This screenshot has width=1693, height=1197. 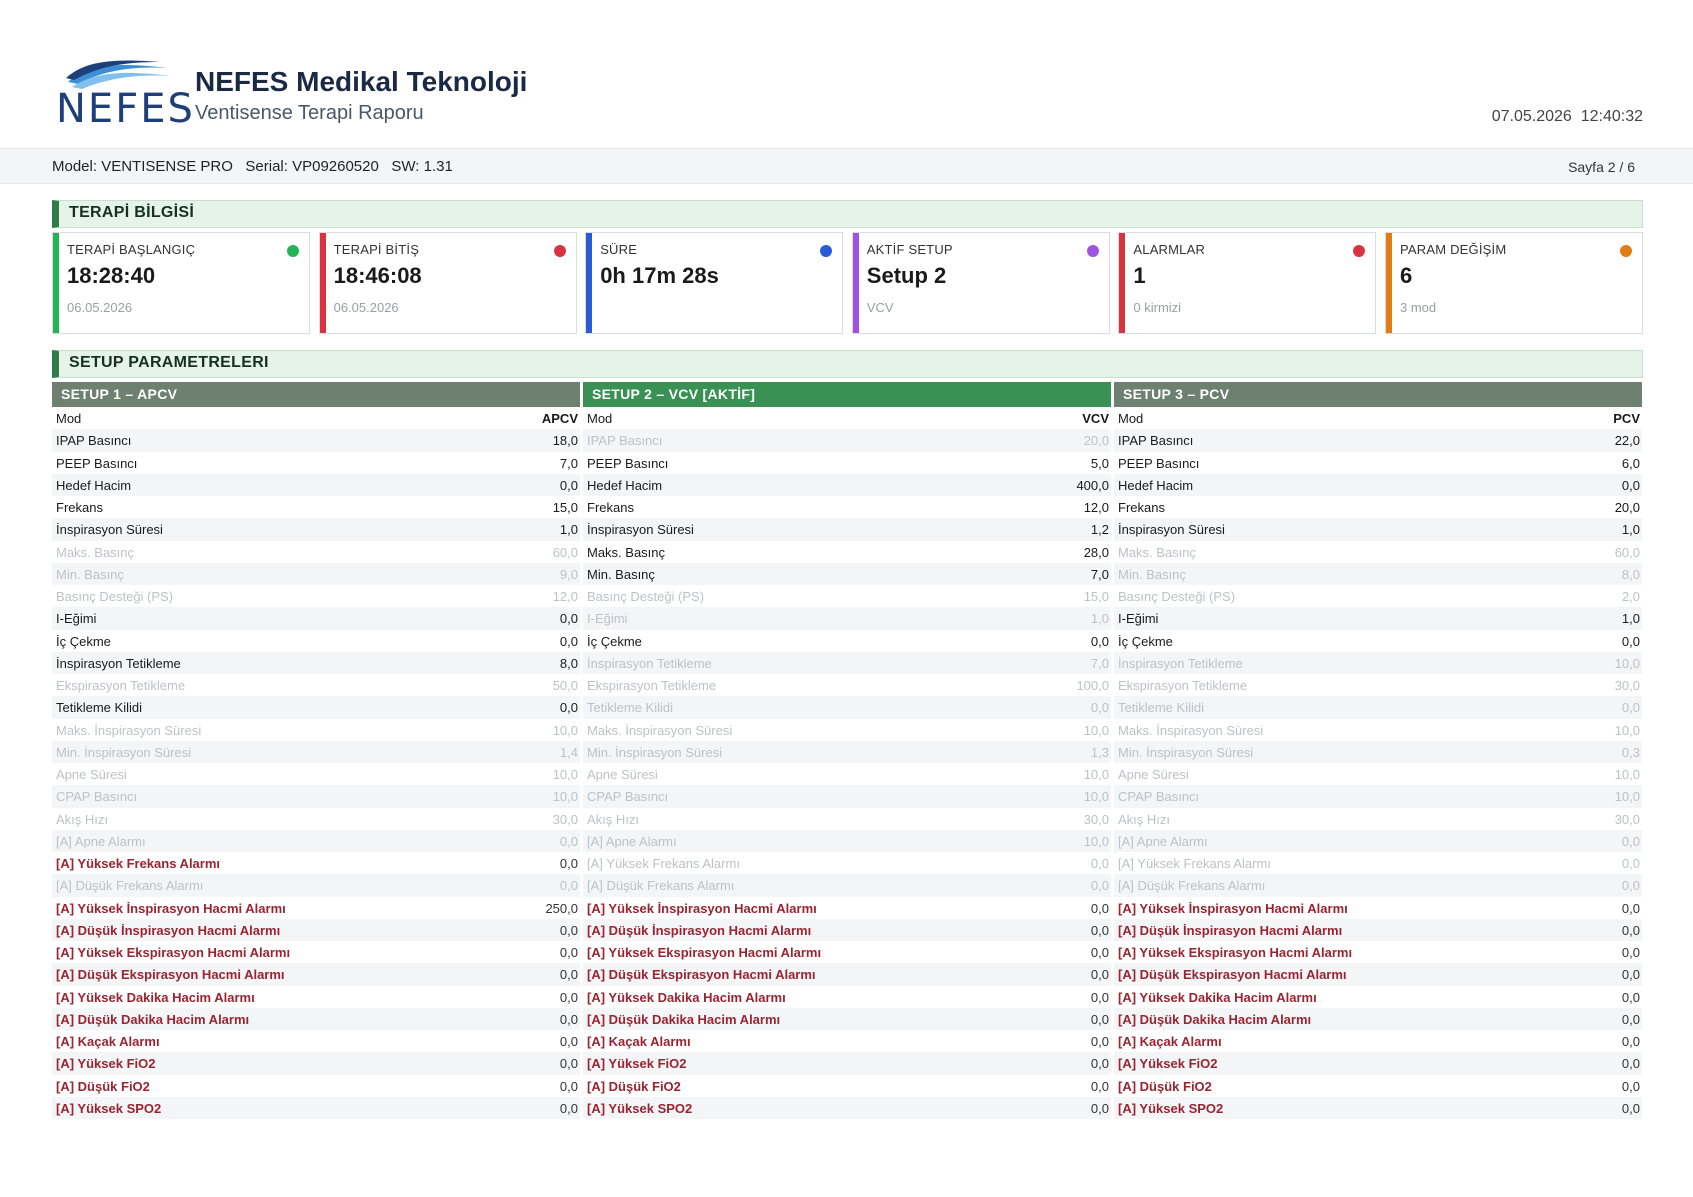 What do you see at coordinates (1230, 930) in the screenshot?
I see `param-name: [A] Düşük İnspirasyon Hacmi Alarmı` at bounding box center [1230, 930].